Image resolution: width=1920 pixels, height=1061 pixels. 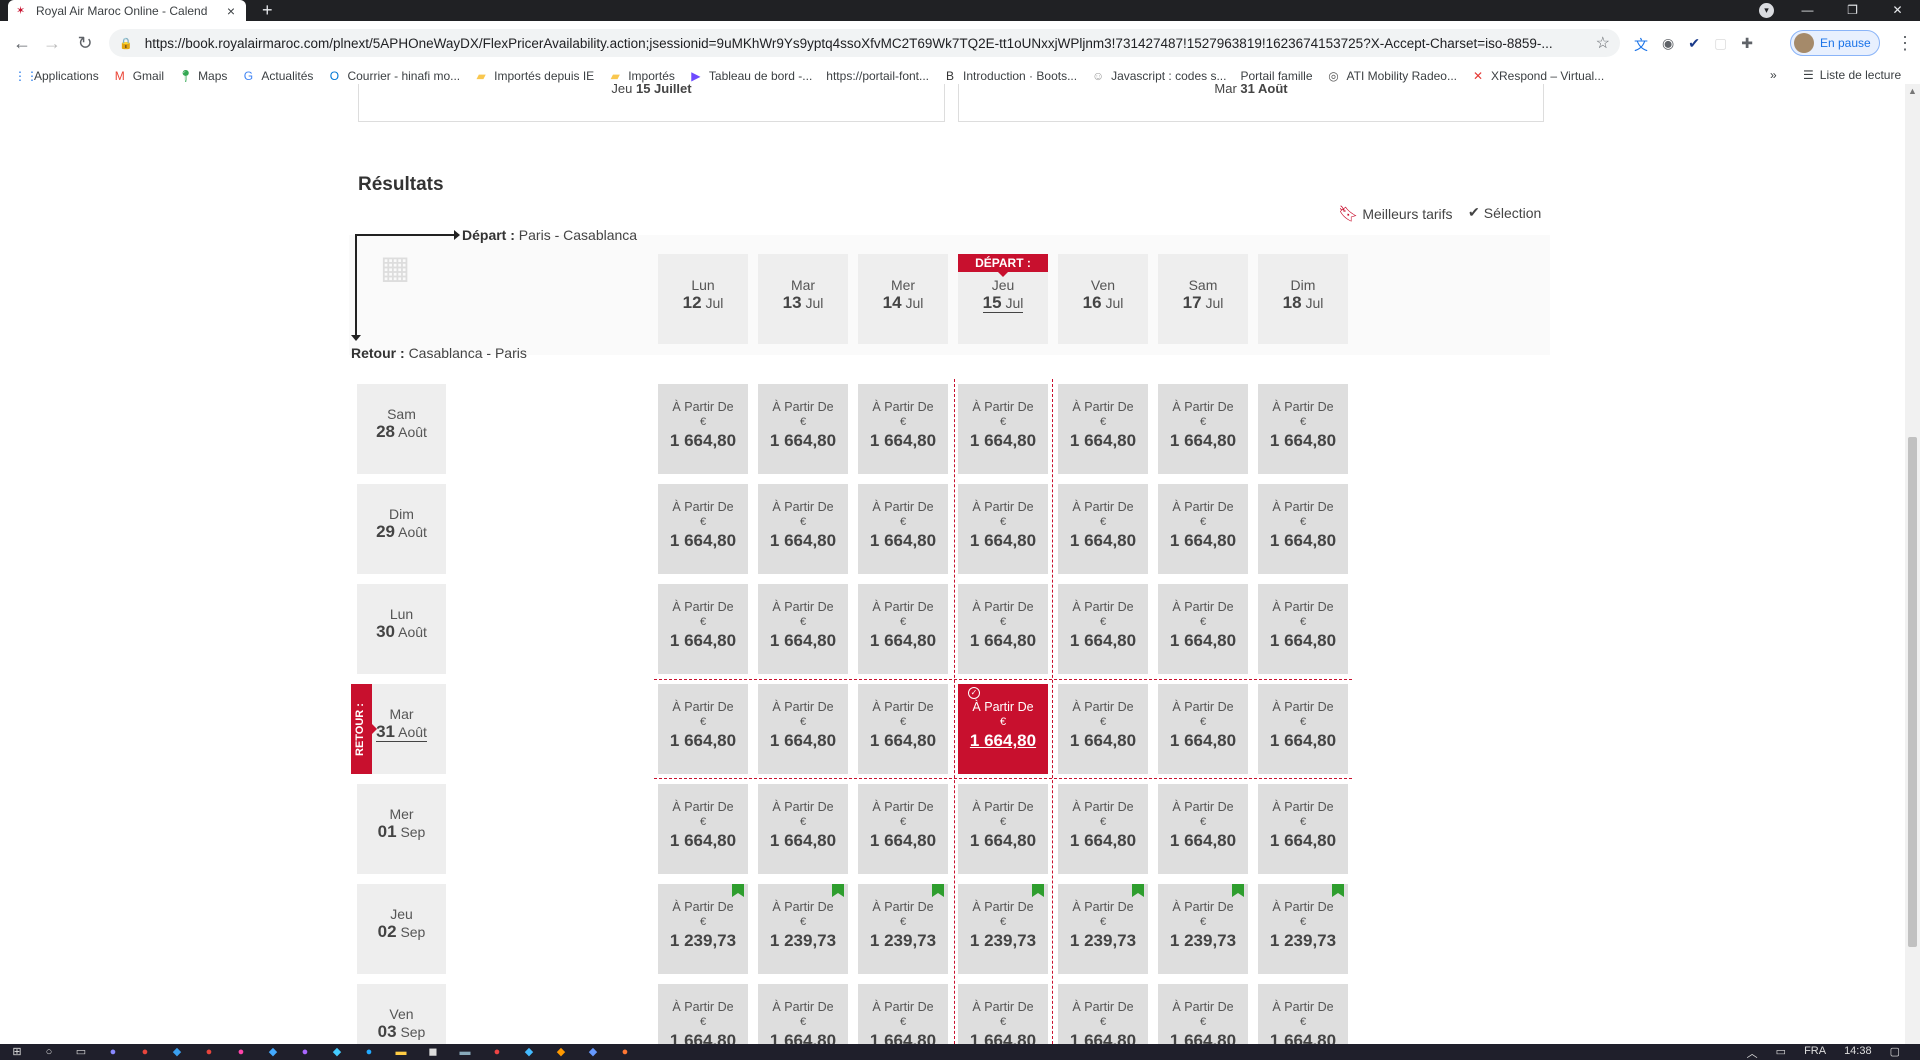 I want to click on tray-chevron-icon: ︿, so click(x=1752, y=1053).